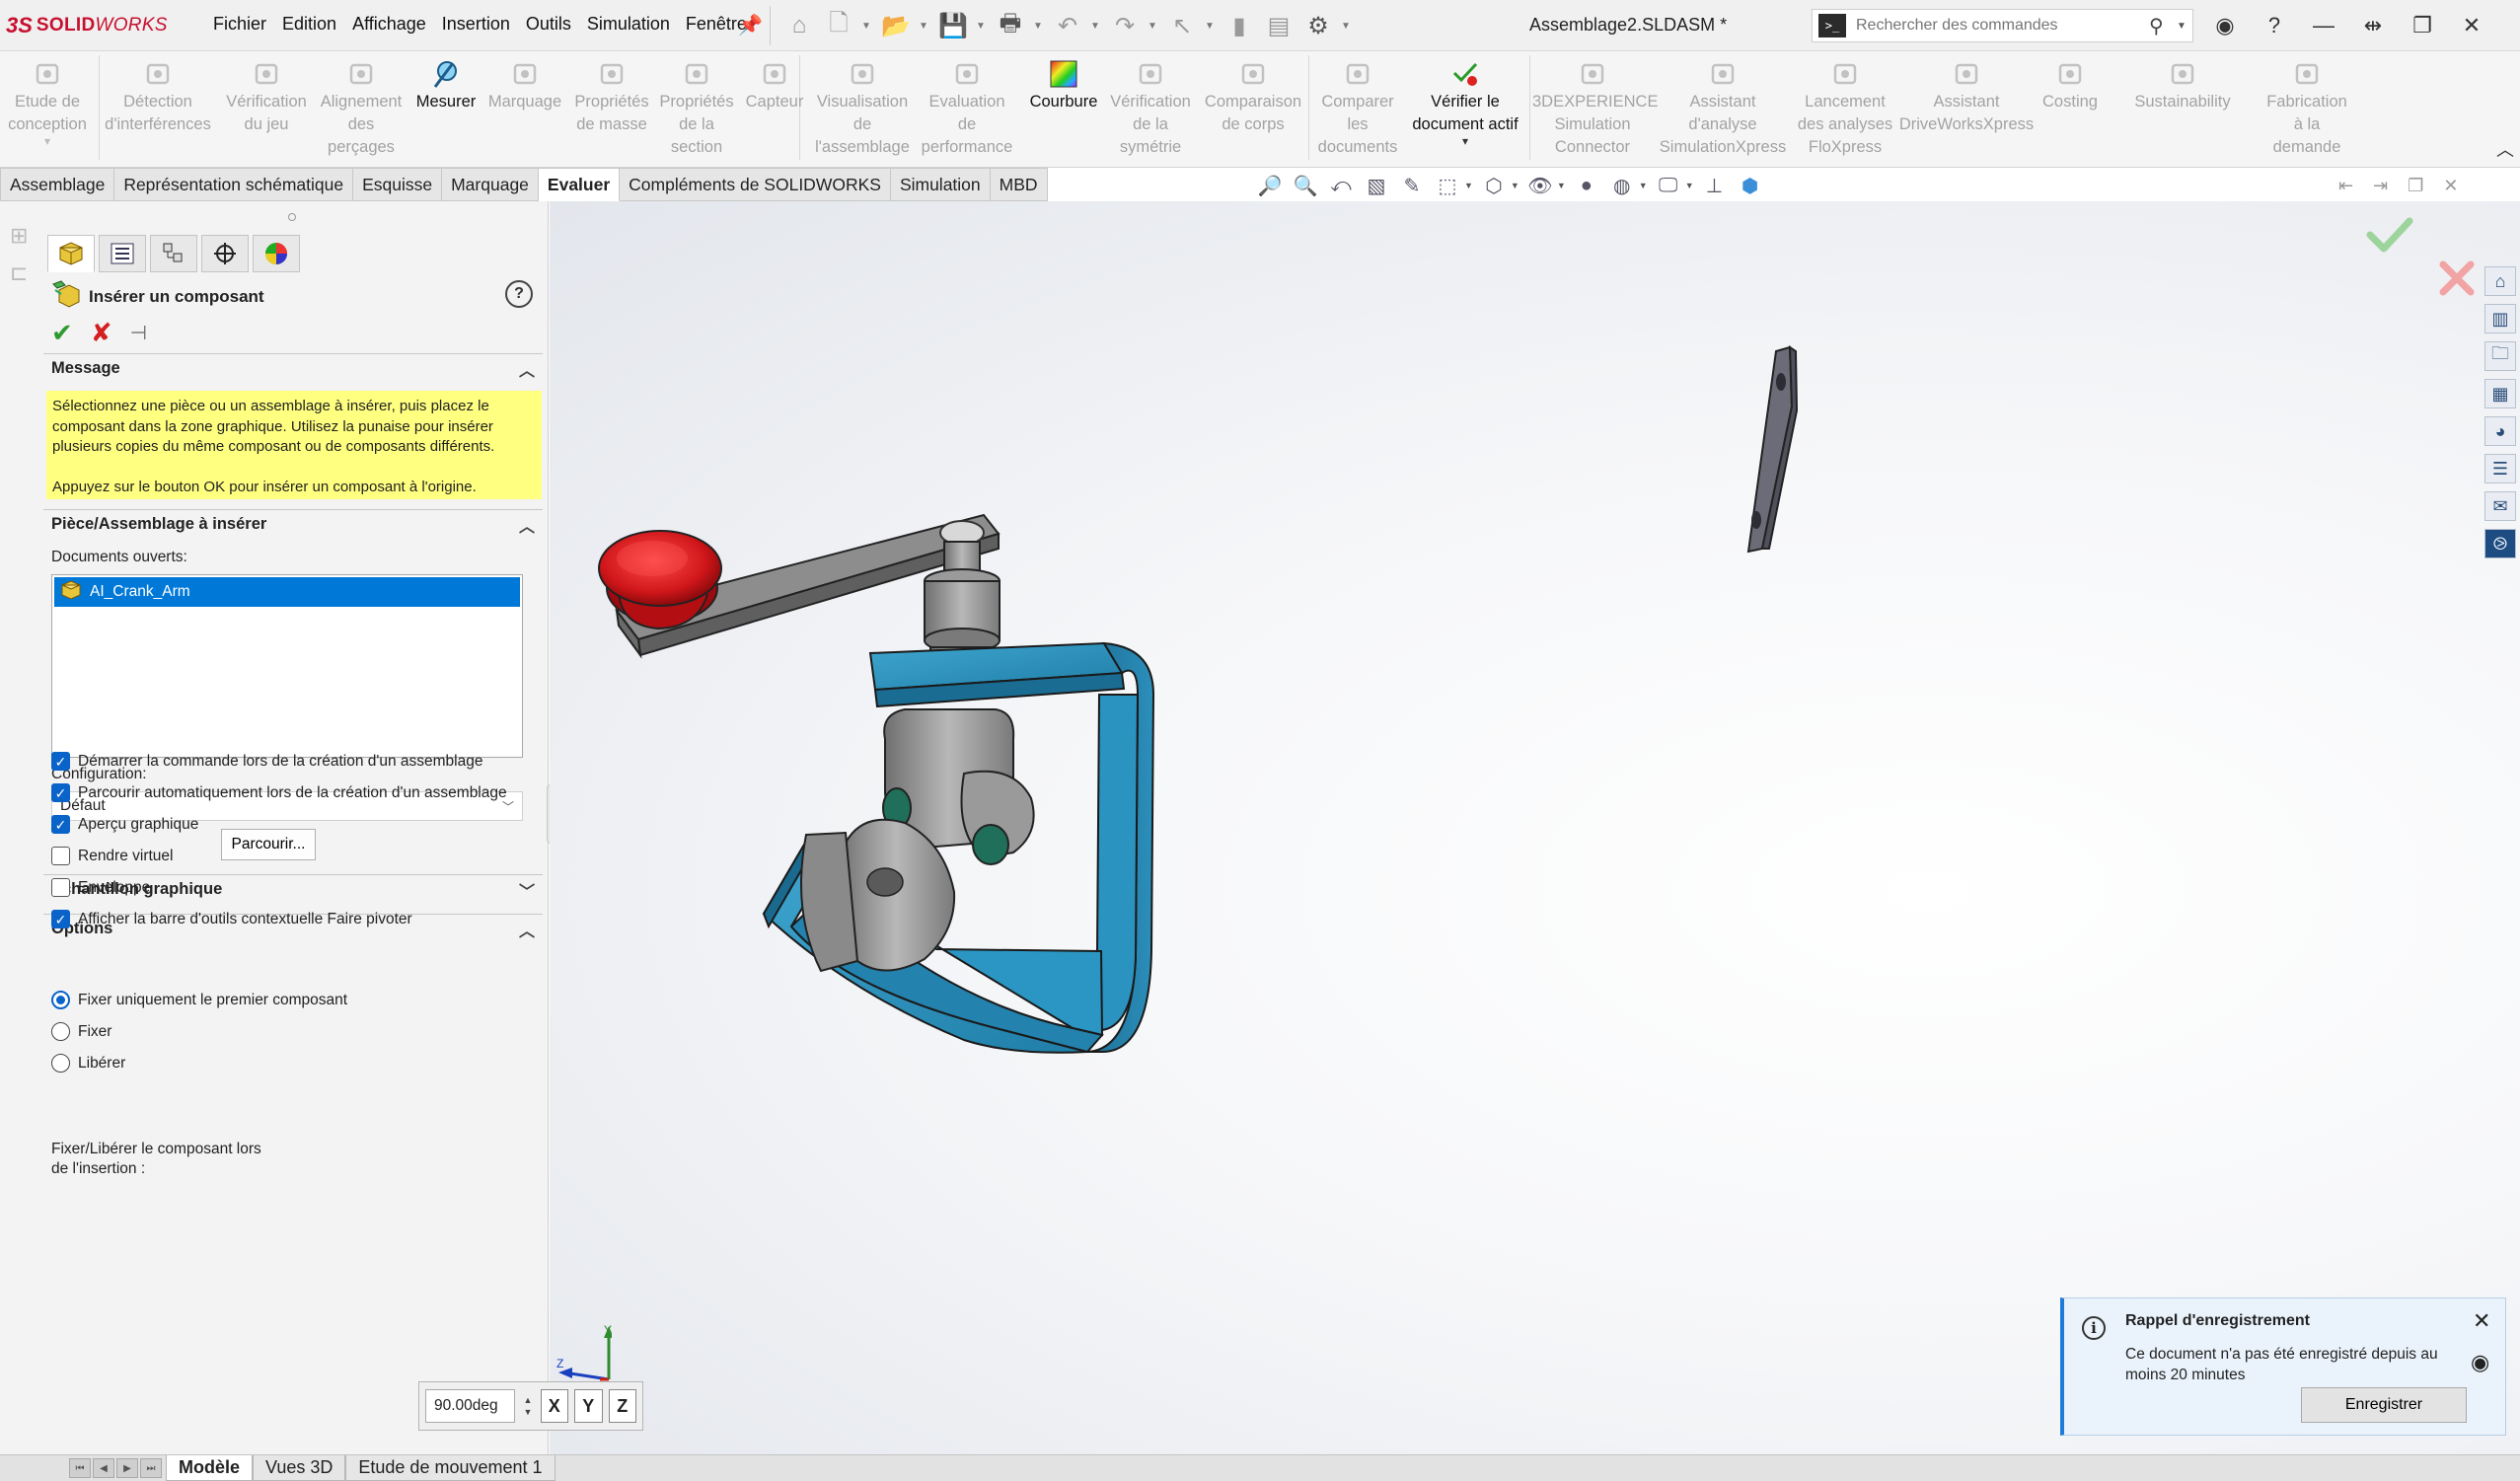 This screenshot has height=1481, width=2520. What do you see at coordinates (2225, 25) in the screenshot?
I see `account-icon: ◉` at bounding box center [2225, 25].